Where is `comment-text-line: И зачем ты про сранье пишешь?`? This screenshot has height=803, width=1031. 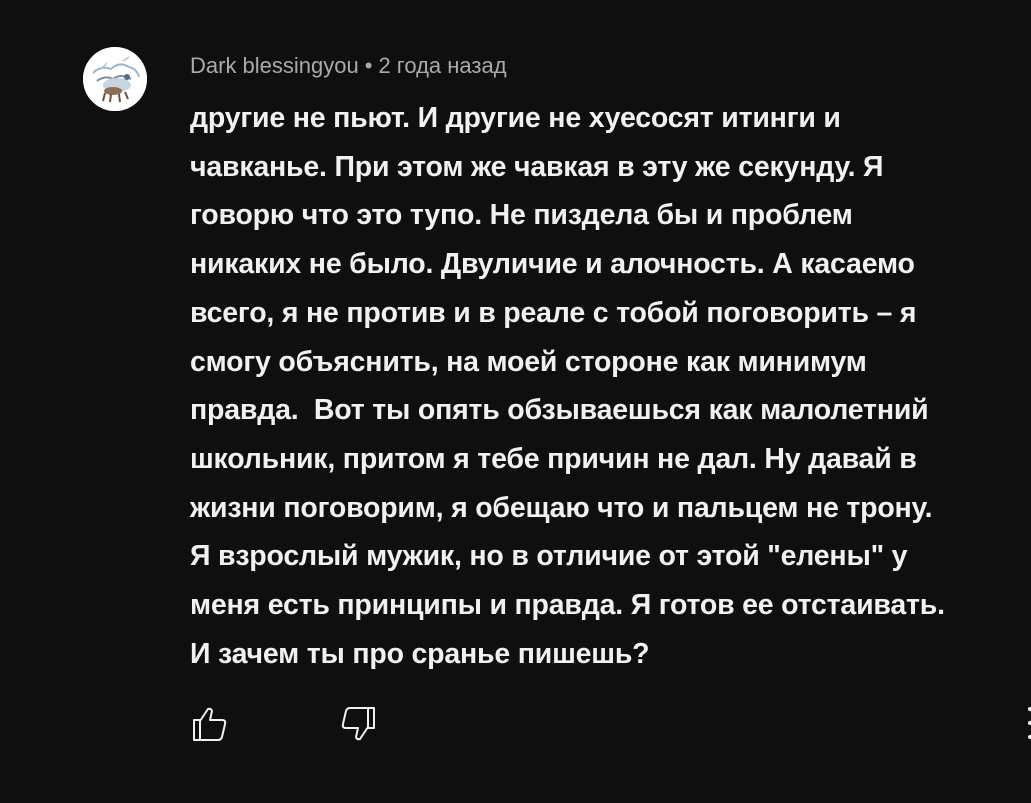 comment-text-line: И зачем ты про сранье пишешь? is located at coordinates (420, 653).